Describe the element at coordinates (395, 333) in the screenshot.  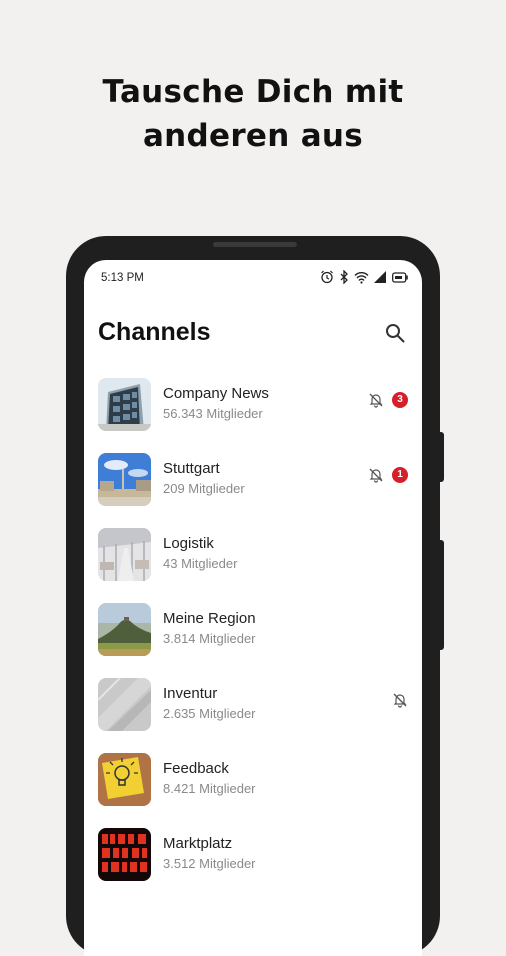
I see `search-icon` at that location.